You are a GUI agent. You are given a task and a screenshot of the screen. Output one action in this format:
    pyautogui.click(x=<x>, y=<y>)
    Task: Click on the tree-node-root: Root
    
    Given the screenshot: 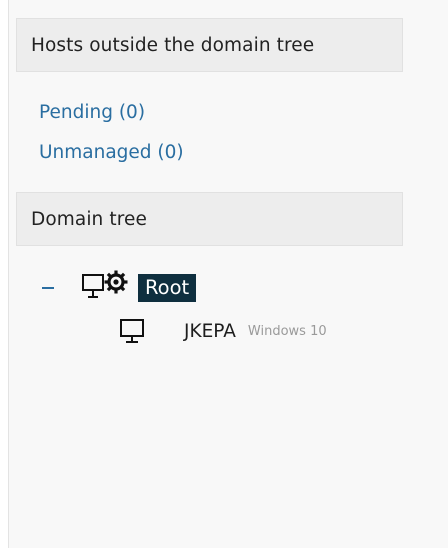 What is the action you would take?
    pyautogui.click(x=117, y=288)
    